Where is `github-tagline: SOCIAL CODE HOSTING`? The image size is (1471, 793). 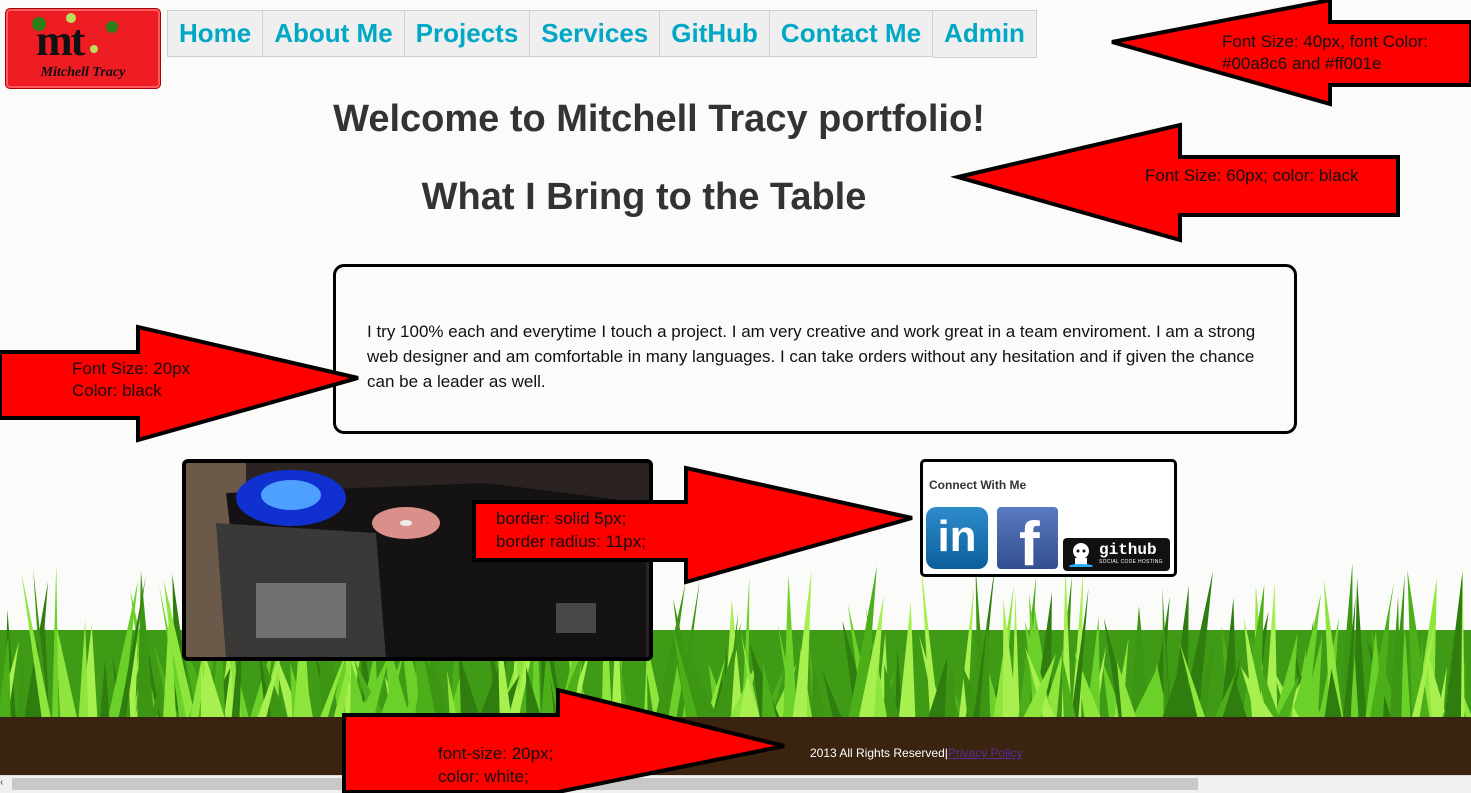 github-tagline: SOCIAL CODE HOSTING is located at coordinates (1131, 562).